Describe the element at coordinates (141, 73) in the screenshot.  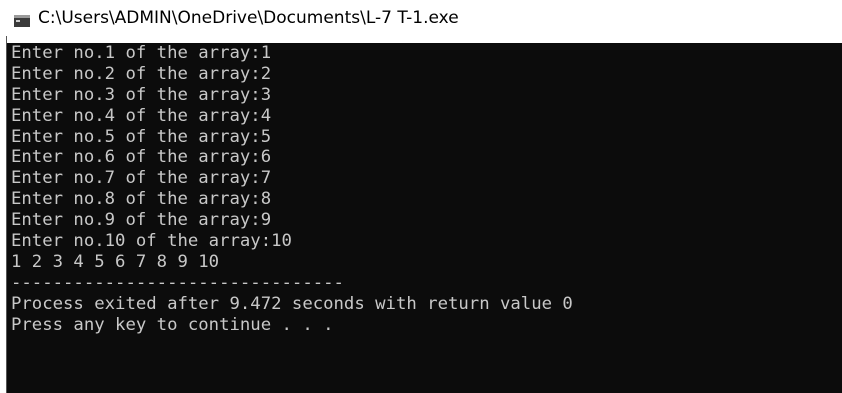
I see `console-line: Enter no.2 of the array:2` at that location.